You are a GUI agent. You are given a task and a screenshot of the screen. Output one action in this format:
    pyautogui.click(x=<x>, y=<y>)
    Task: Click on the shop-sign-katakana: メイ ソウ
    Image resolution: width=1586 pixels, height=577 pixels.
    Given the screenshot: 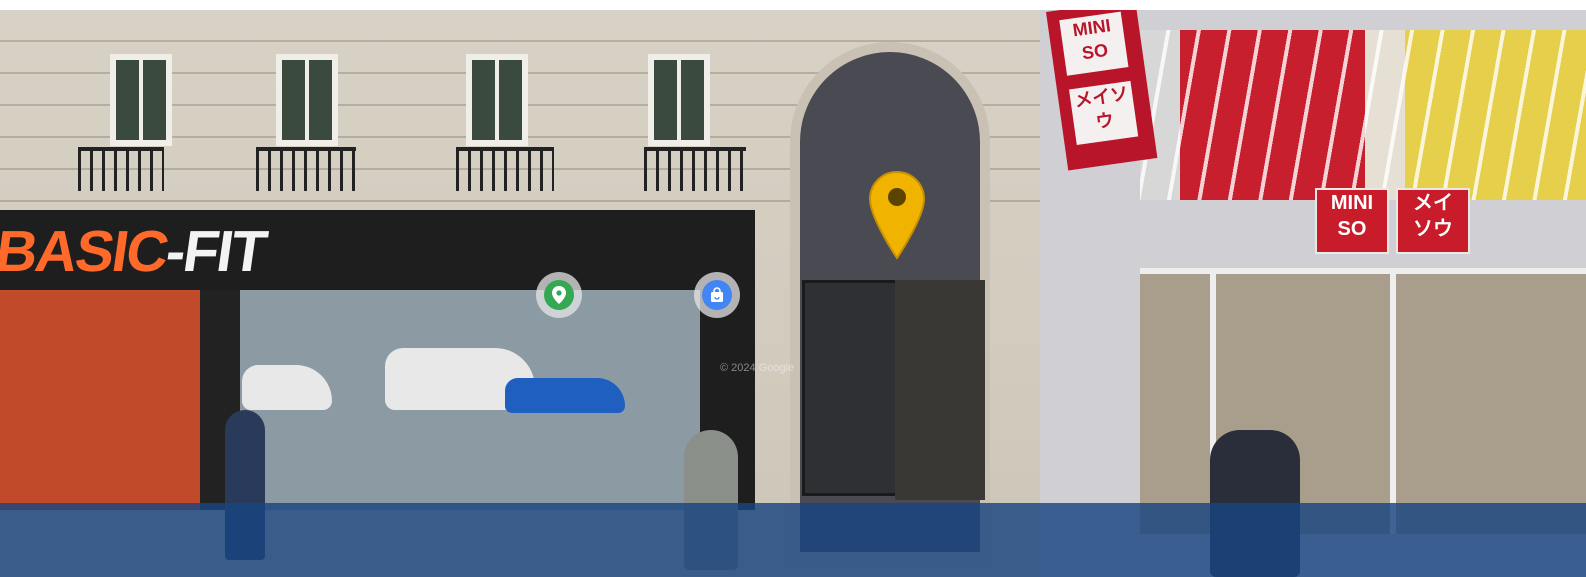 What is the action you would take?
    pyautogui.click(x=1433, y=221)
    